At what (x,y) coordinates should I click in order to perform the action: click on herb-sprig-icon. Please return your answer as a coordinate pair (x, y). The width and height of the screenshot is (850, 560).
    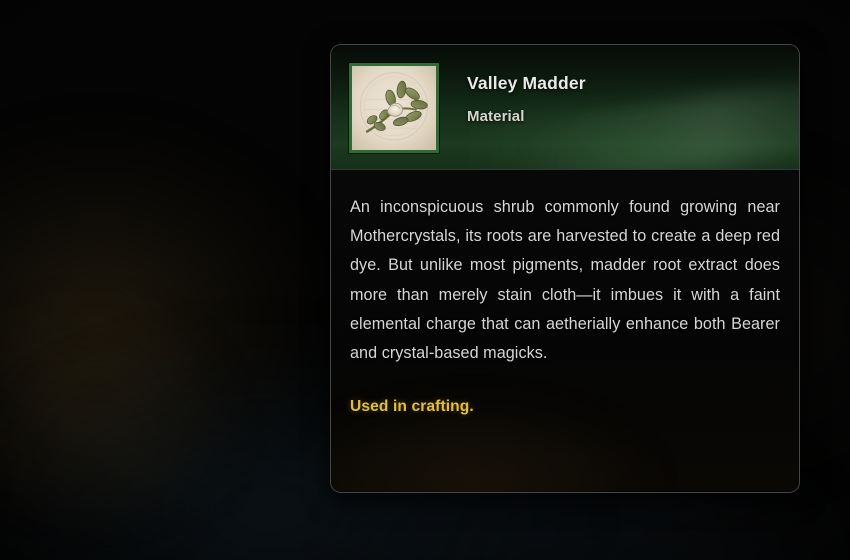
    Looking at the image, I should click on (394, 108).